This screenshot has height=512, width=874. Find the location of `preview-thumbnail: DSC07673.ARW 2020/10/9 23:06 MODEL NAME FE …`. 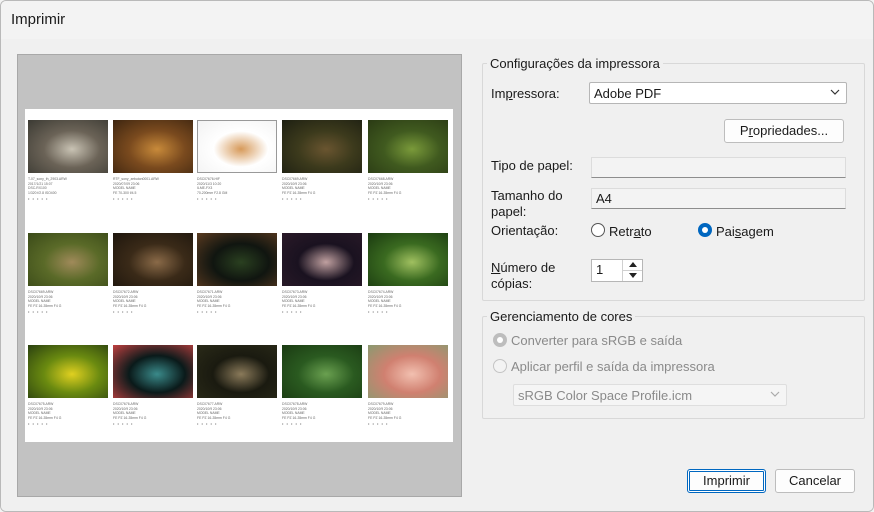

preview-thumbnail: DSC07673.ARW 2020/10/9 23:06 MODEL NAME FE … is located at coordinates (322, 273).